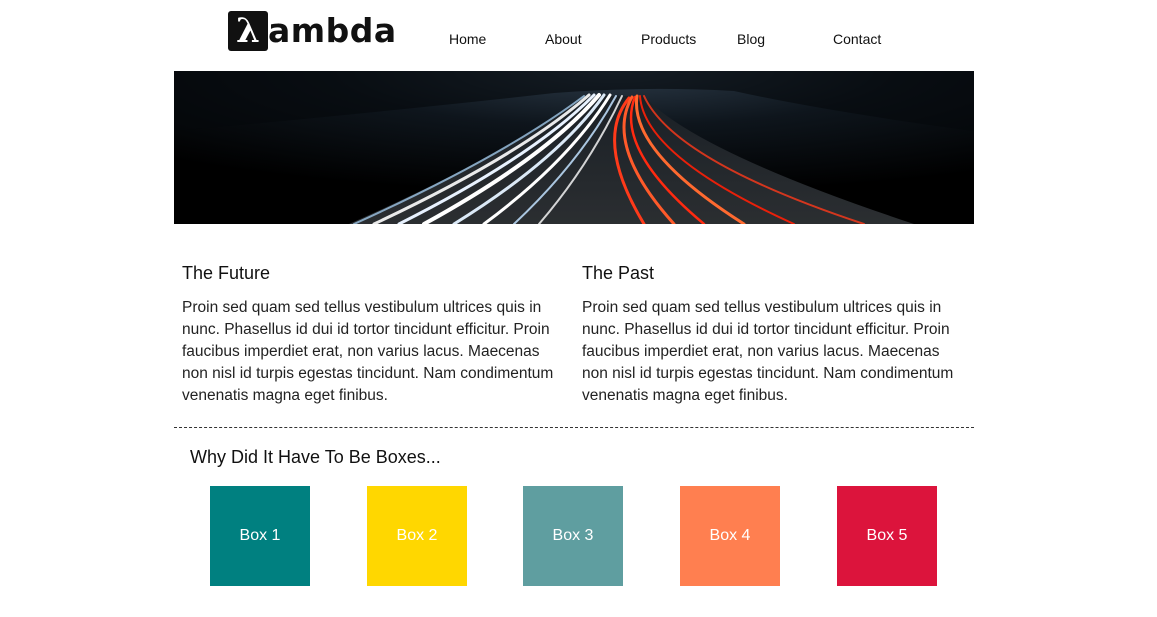 Image resolution: width=1157 pixels, height=617 pixels. Describe the element at coordinates (618, 273) in the screenshot. I see `section-title: The Past` at that location.